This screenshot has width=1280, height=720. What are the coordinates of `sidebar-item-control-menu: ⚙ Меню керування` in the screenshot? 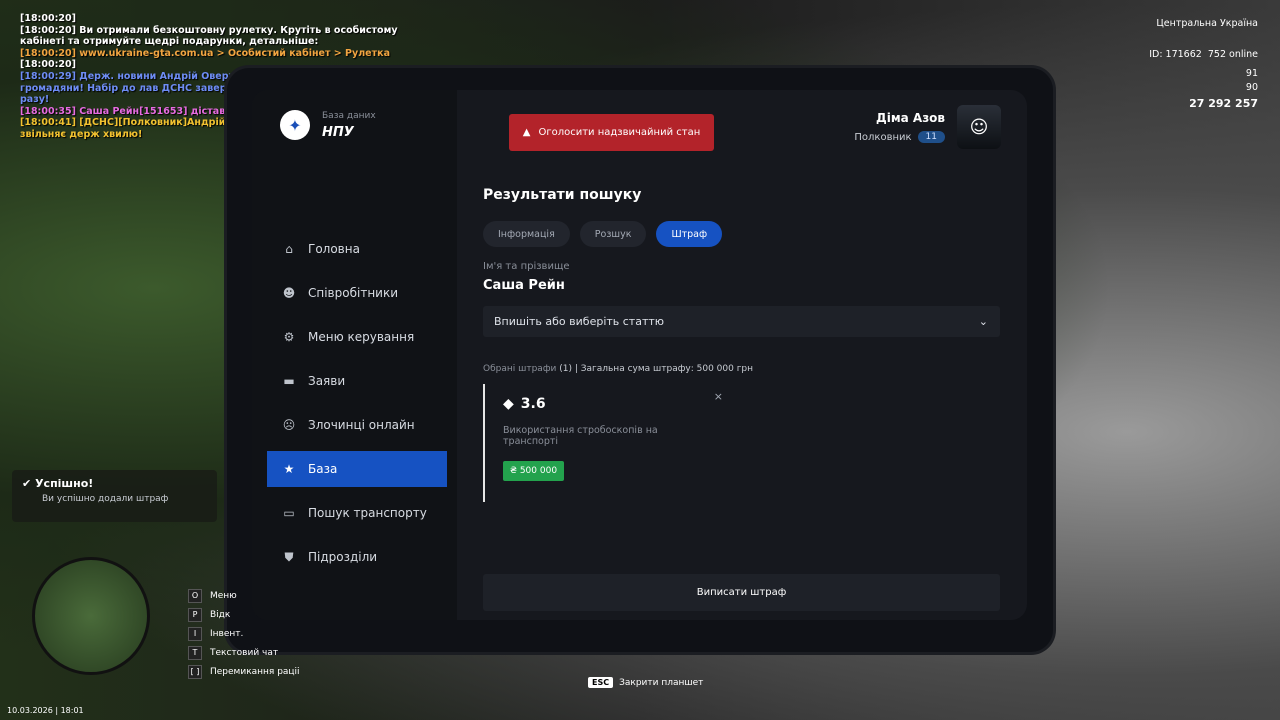 It's located at (357, 337).